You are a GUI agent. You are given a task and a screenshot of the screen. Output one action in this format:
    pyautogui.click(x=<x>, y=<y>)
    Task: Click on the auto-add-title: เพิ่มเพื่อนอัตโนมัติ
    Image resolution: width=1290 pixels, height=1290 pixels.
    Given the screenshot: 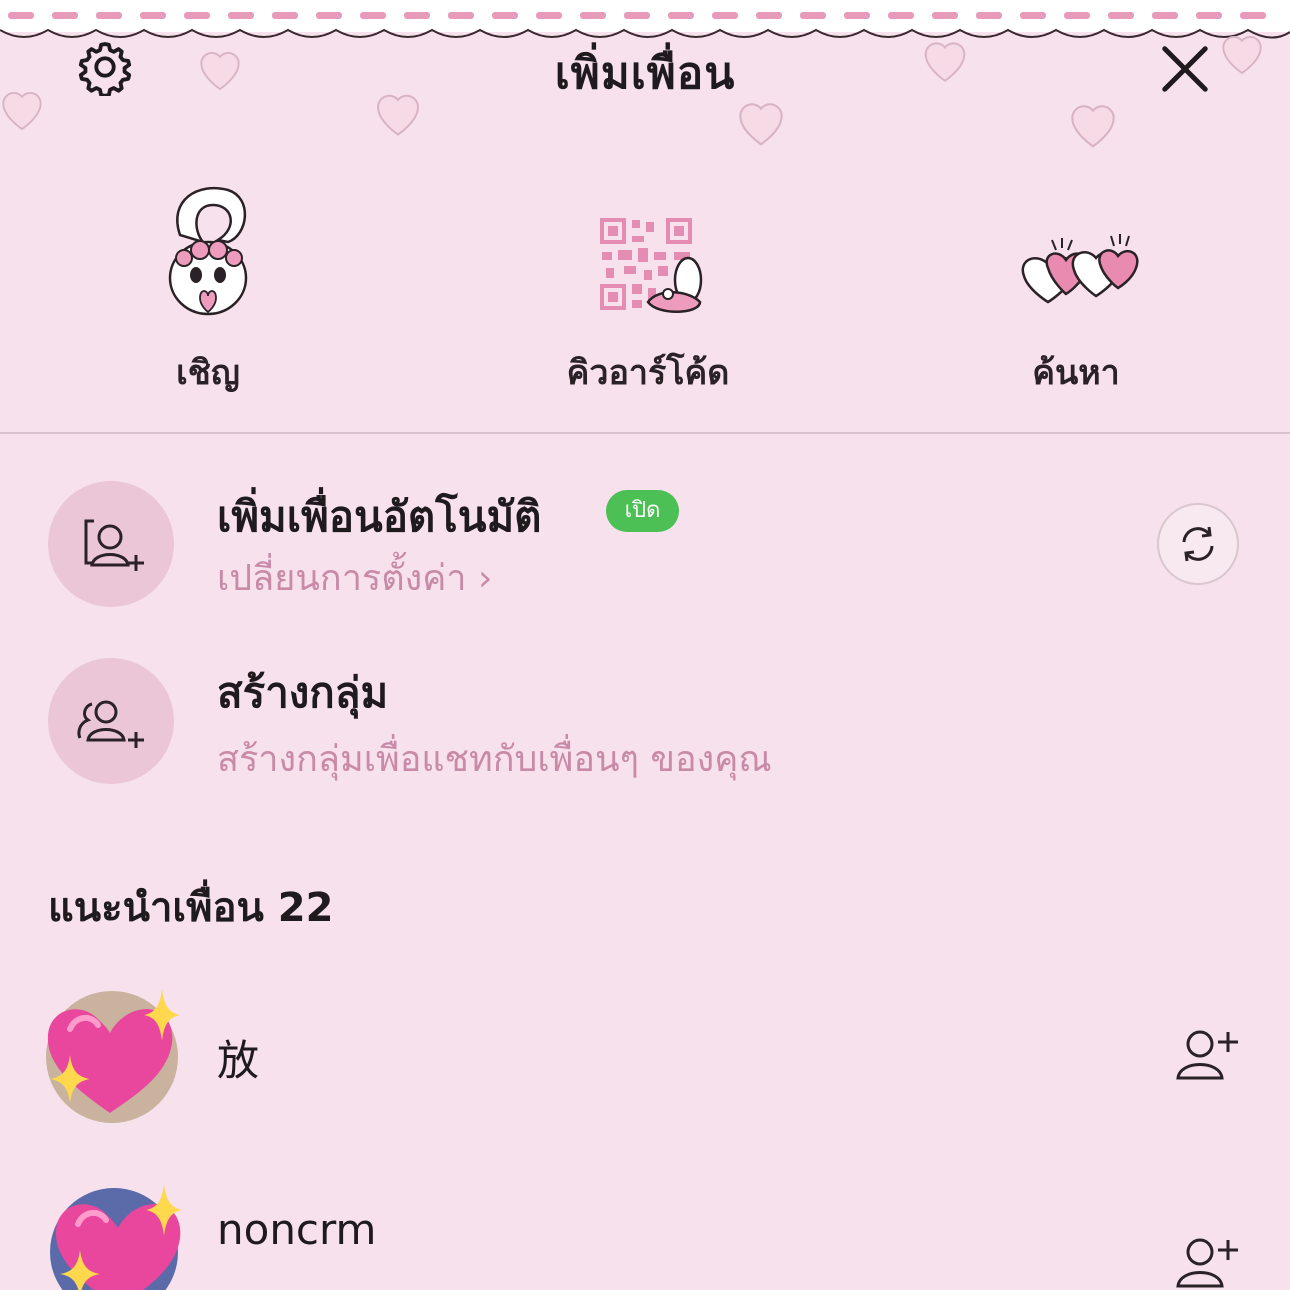 What is the action you would take?
    pyautogui.click(x=379, y=516)
    